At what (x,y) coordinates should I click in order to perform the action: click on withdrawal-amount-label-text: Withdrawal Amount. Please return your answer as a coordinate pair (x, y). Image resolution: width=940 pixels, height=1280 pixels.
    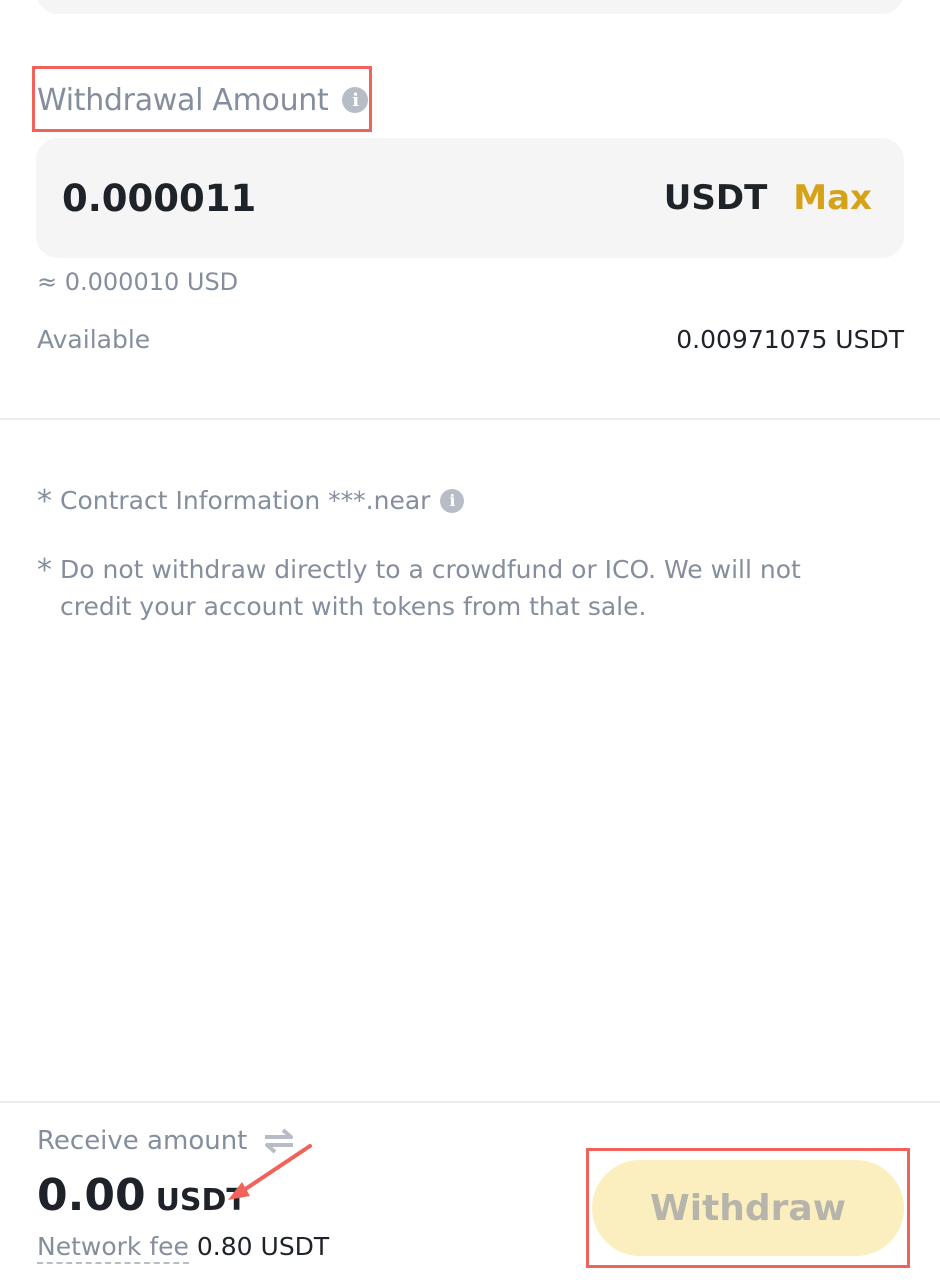
    Looking at the image, I should click on (183, 100).